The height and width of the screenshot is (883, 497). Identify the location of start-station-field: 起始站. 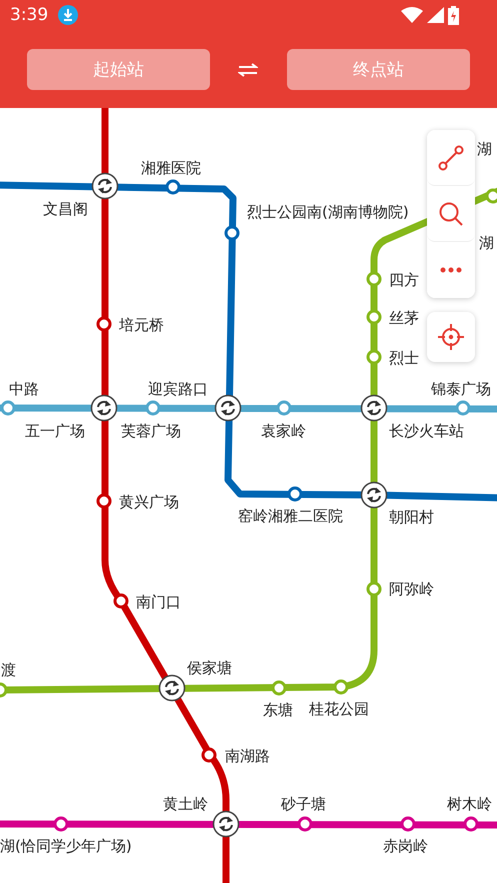
(118, 69).